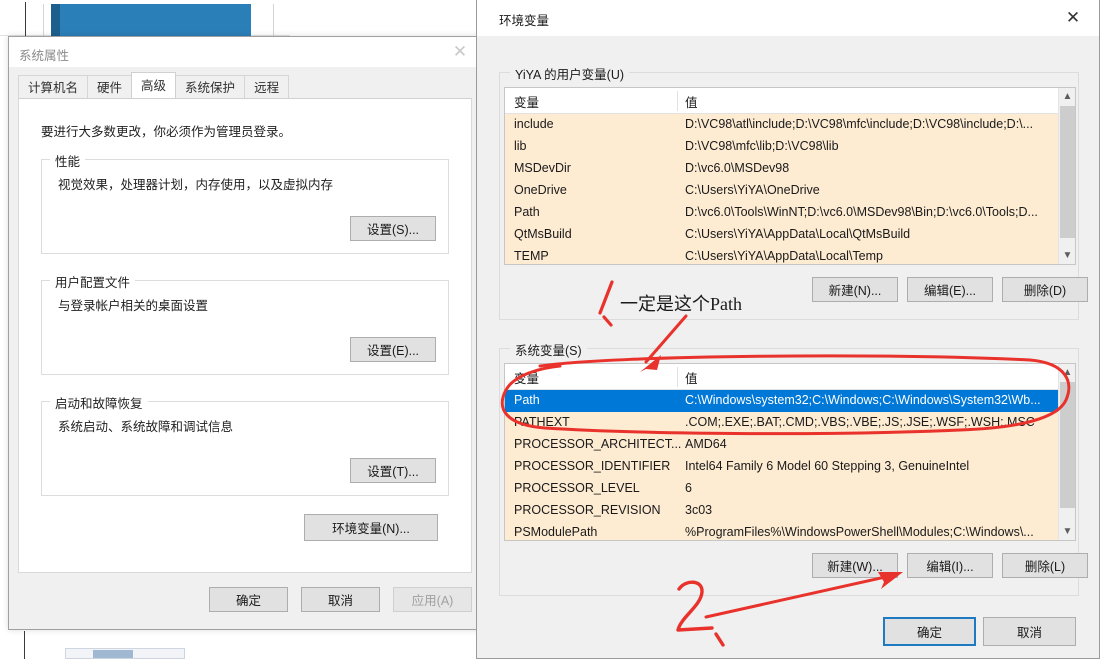  What do you see at coordinates (781, 169) in the screenshot?
I see `table-row: MSDevDir D:\vc6.0\MSDev98` at bounding box center [781, 169].